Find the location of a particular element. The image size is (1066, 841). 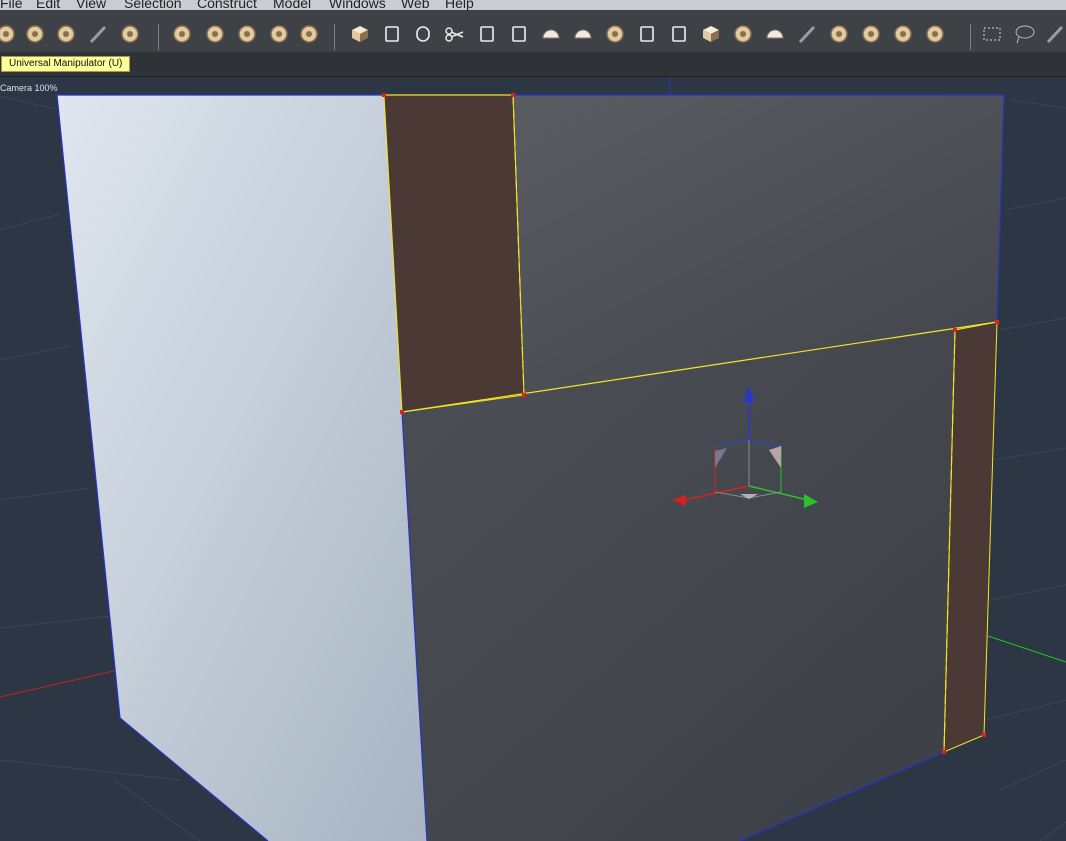

magnet-icon is located at coordinates (423, 34).